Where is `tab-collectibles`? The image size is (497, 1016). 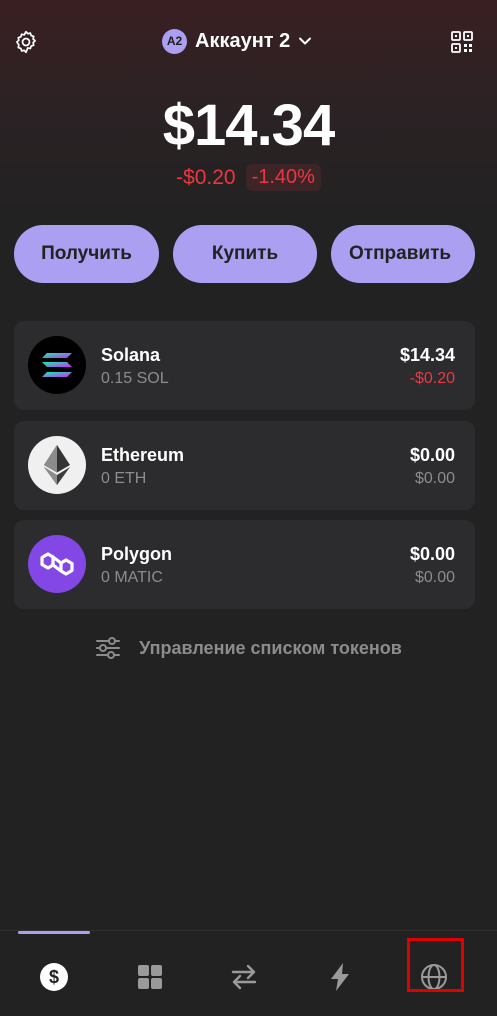
tab-collectibles is located at coordinates (150, 977).